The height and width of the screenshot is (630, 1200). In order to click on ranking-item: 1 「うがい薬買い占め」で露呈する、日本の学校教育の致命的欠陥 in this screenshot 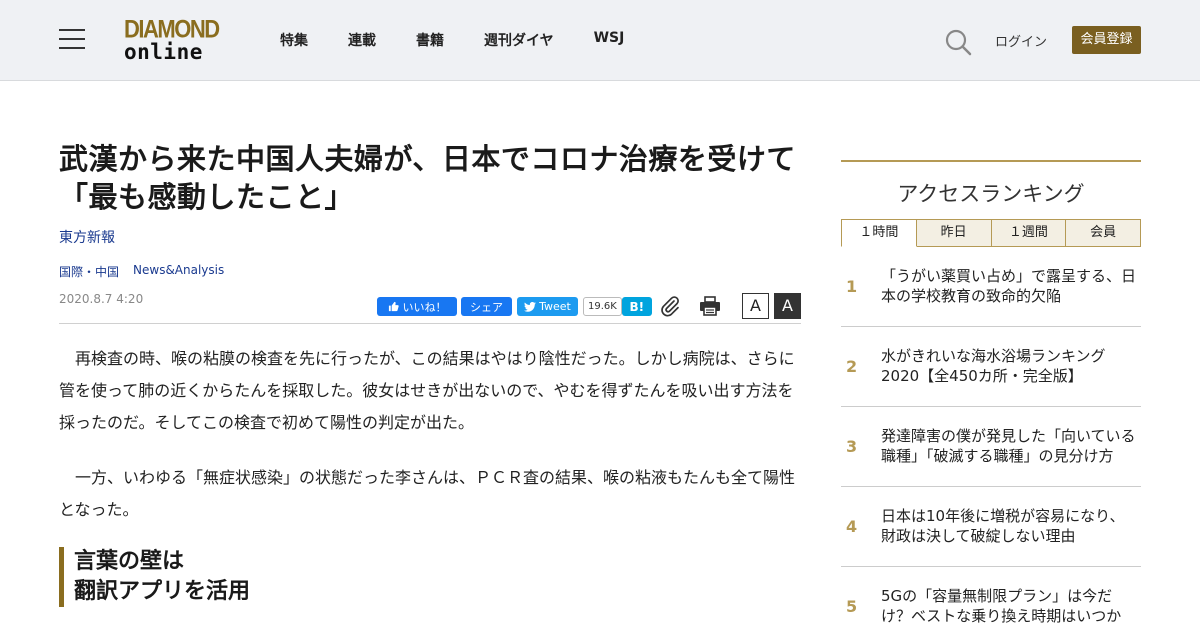, I will do `click(991, 287)`.